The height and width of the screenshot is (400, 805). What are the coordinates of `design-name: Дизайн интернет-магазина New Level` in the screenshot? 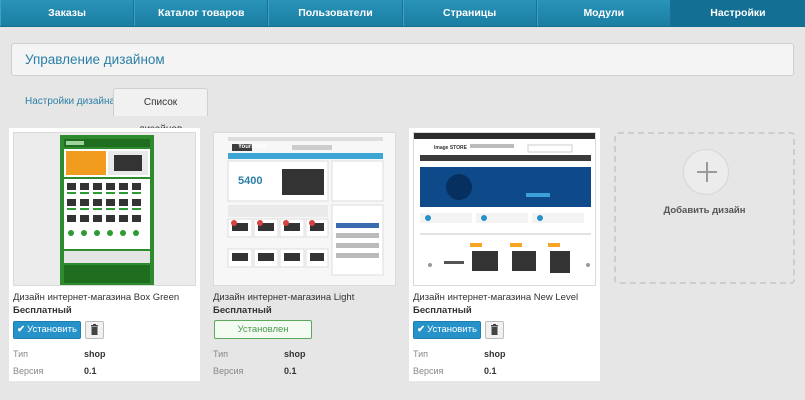 It's located at (496, 297).